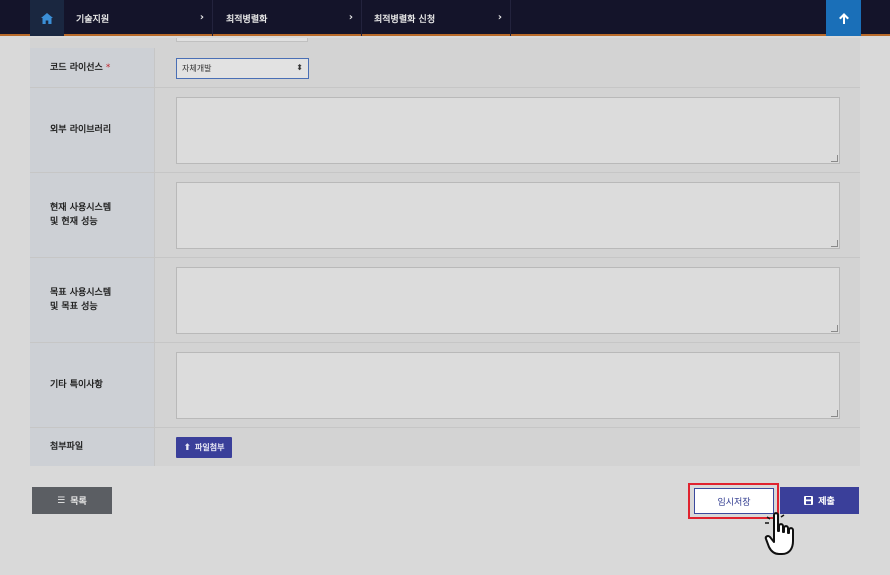 The image size is (890, 575). I want to click on list-button: ☰ 목록, so click(72, 500).